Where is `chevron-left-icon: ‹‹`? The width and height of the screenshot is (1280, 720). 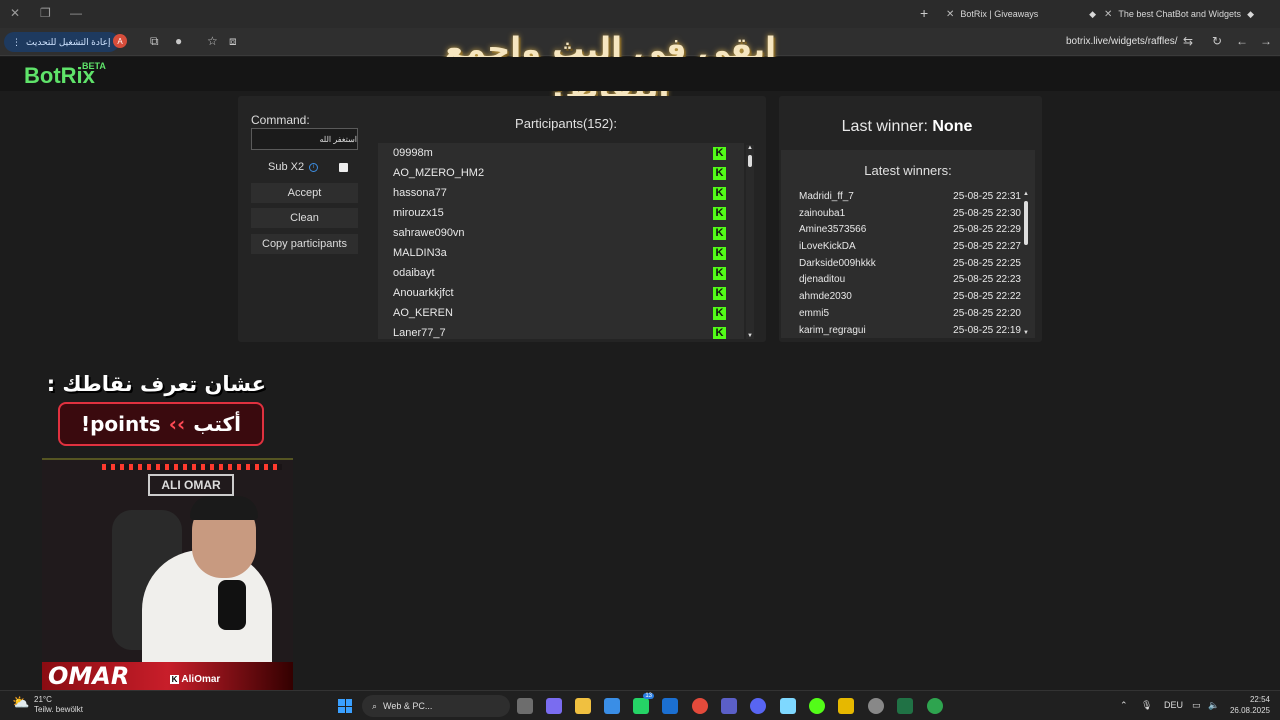 chevron-left-icon: ‹‹ is located at coordinates (177, 424).